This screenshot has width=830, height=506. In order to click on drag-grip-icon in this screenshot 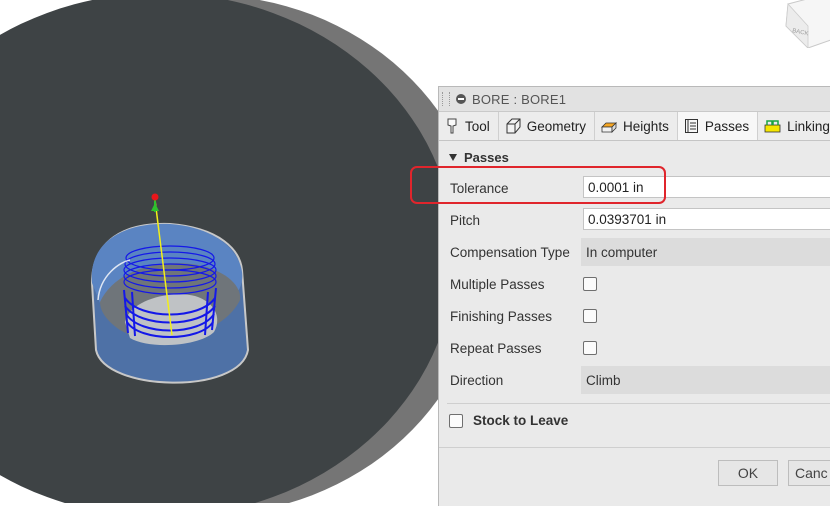, I will do `click(446, 99)`.